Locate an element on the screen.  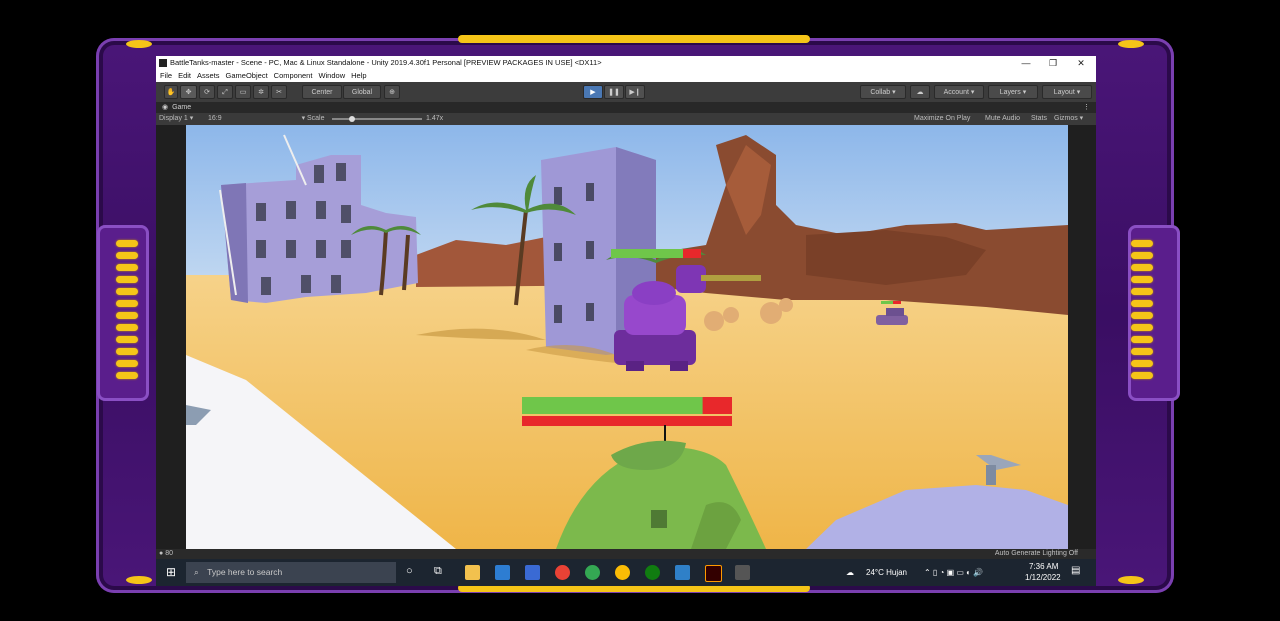
menu-gameobject: GameObject is located at coordinates (247, 75).